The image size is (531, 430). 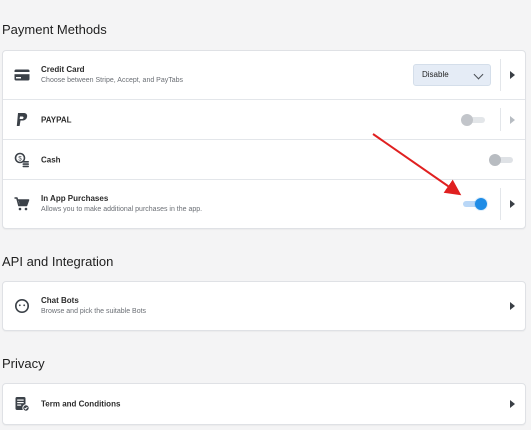 I want to click on cart-icon, so click(x=22, y=204).